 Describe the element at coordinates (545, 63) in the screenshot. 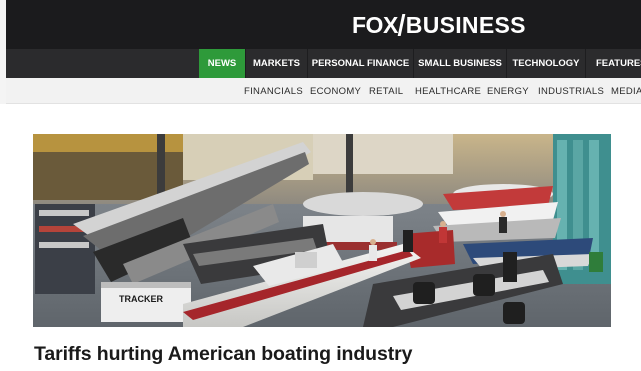

I see `nav-item-technology: TECHNOLOGY` at that location.